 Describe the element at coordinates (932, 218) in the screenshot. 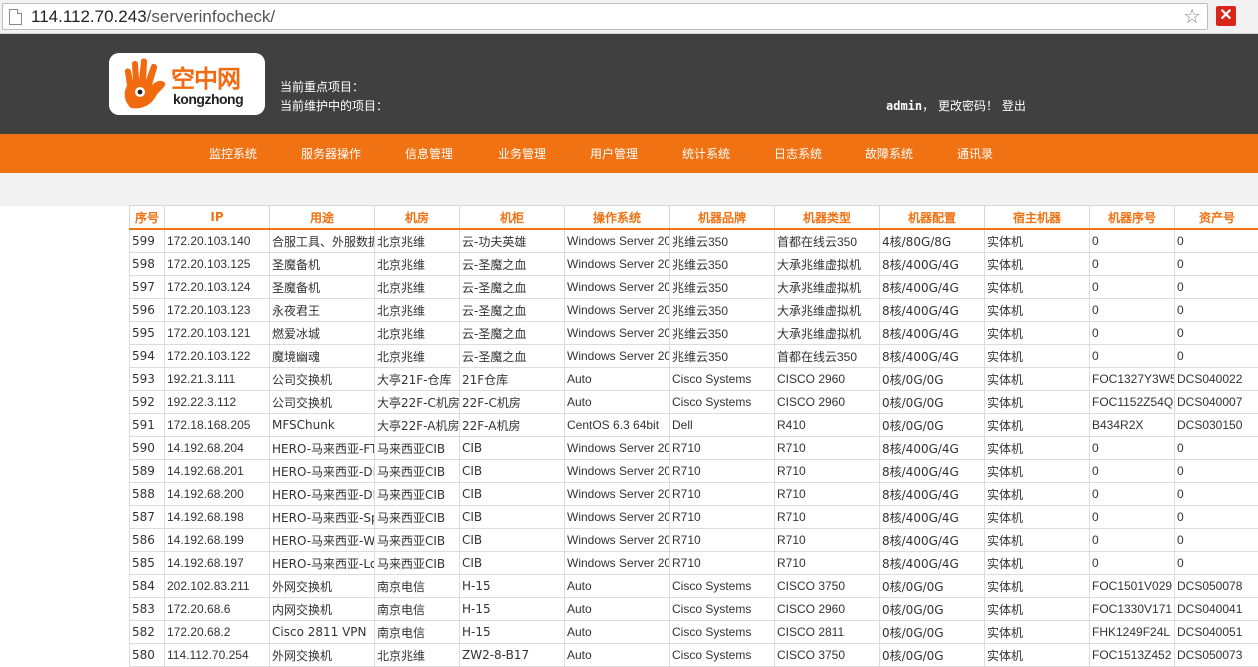

I see `col-config-header: 机器配置` at that location.